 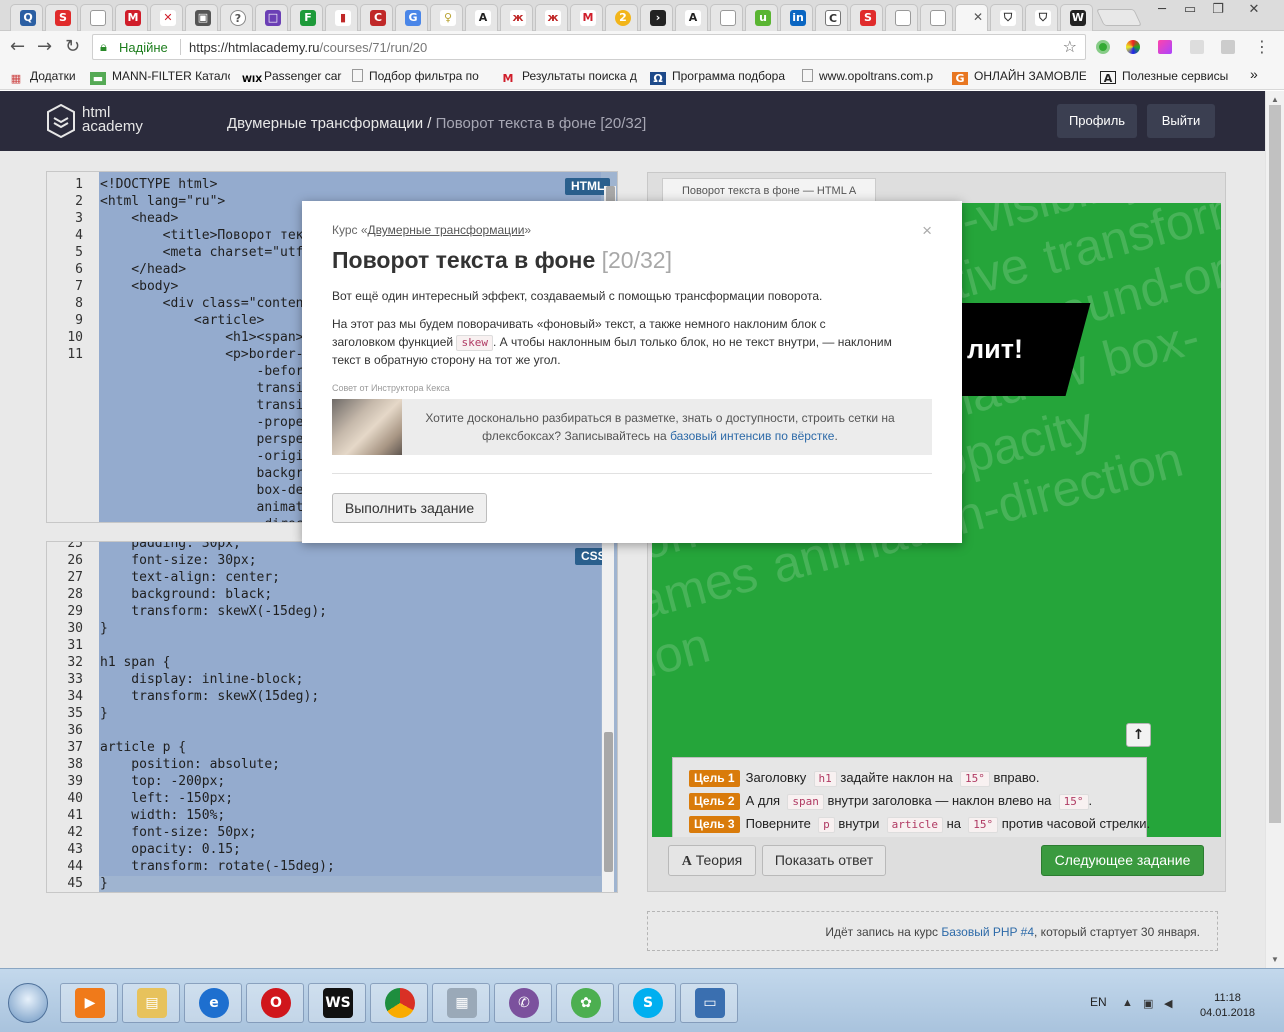 What do you see at coordinates (1097, 121) in the screenshot?
I see `profile-button: Профиль` at bounding box center [1097, 121].